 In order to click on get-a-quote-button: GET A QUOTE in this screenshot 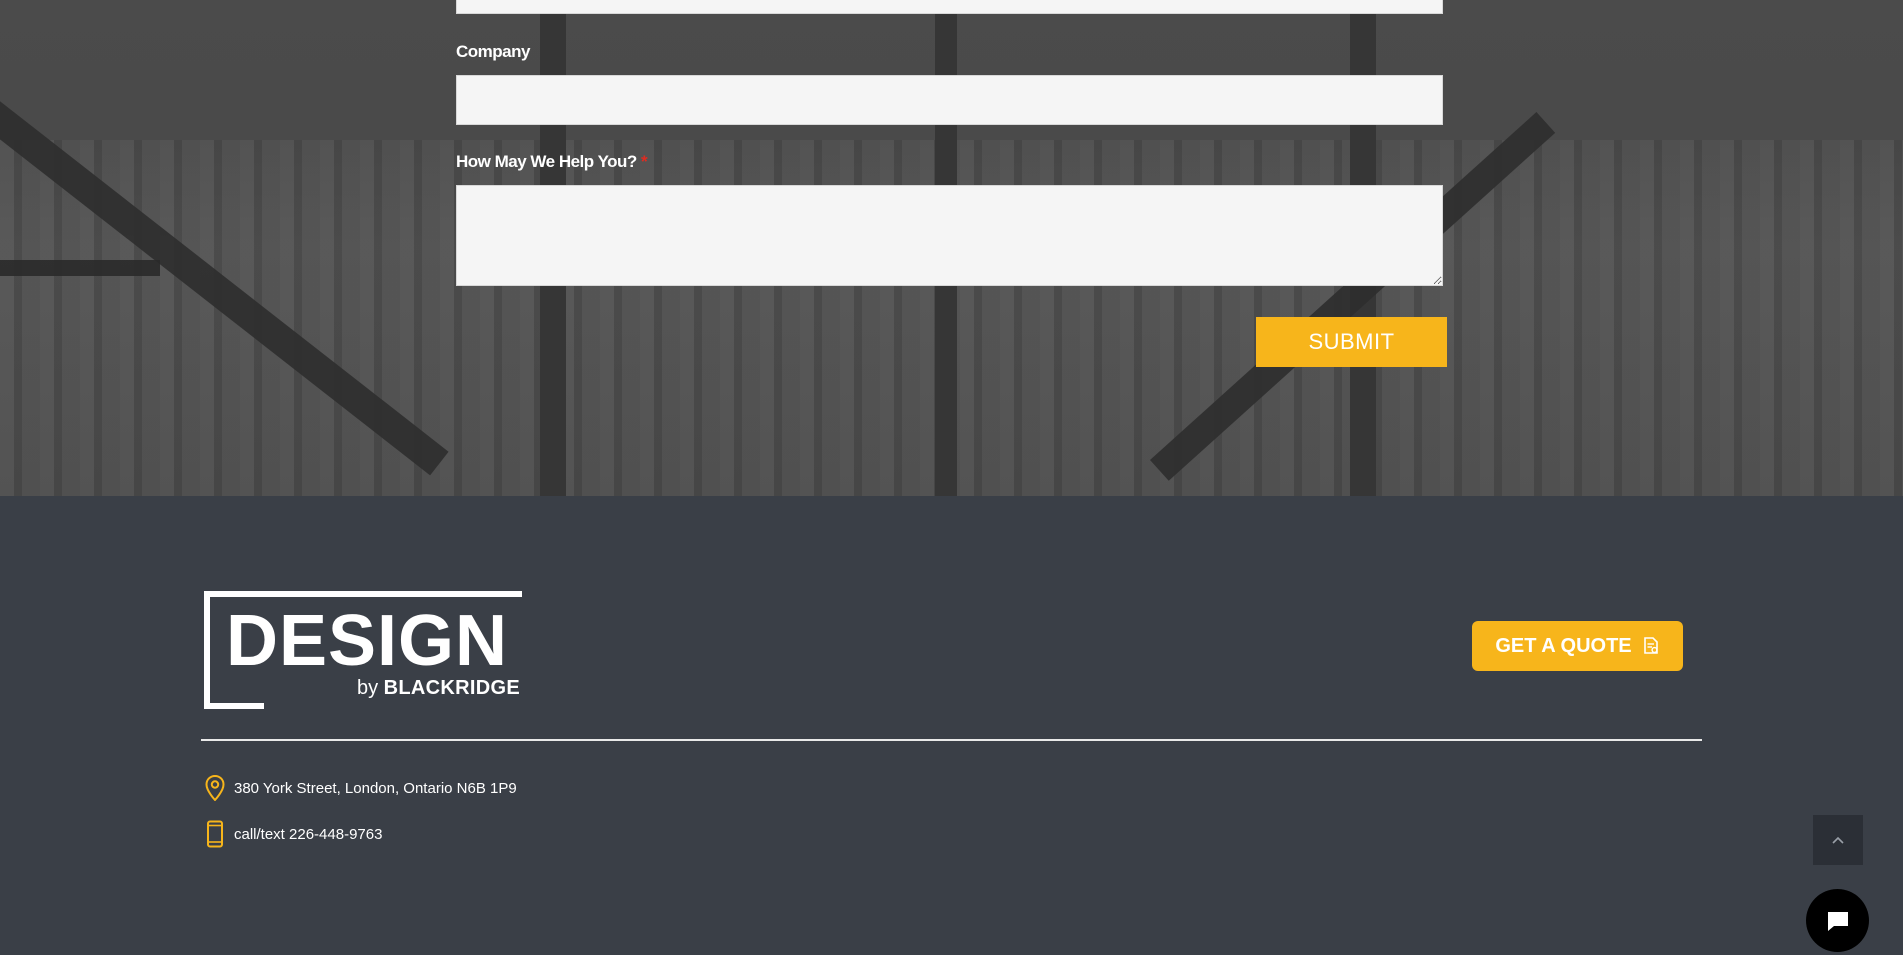, I will do `click(1577, 646)`.